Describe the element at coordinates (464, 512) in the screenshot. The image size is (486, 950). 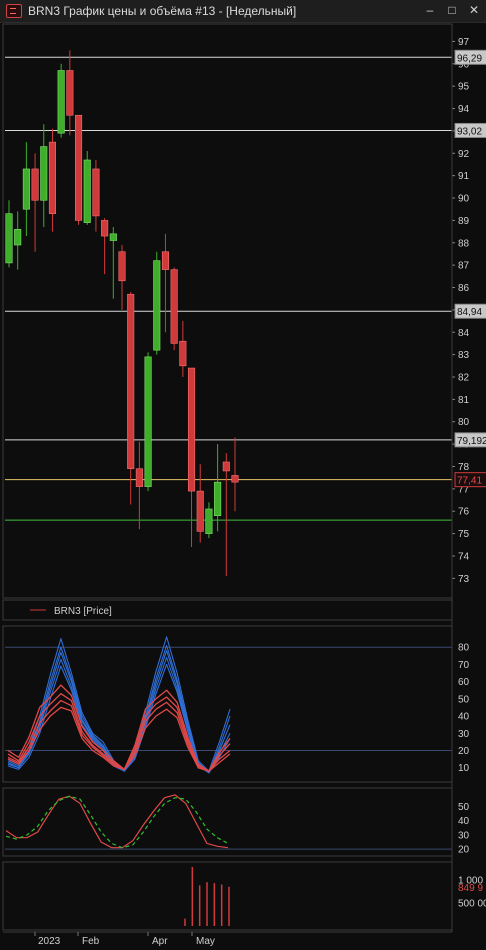
I see `price-tick-label: 76` at that location.